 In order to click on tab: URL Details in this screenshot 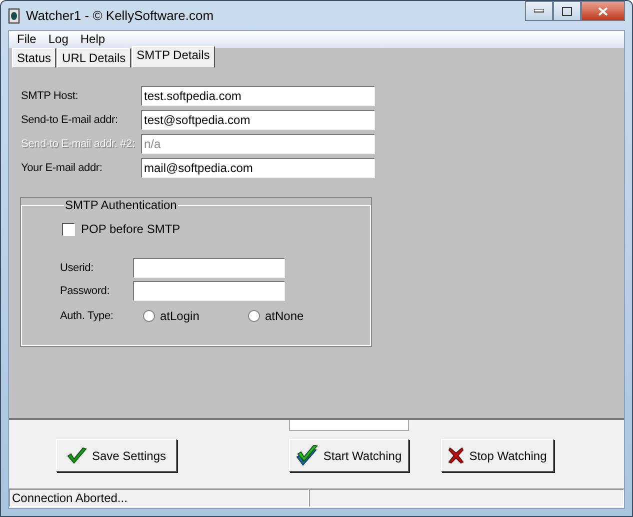, I will do `click(94, 58)`.